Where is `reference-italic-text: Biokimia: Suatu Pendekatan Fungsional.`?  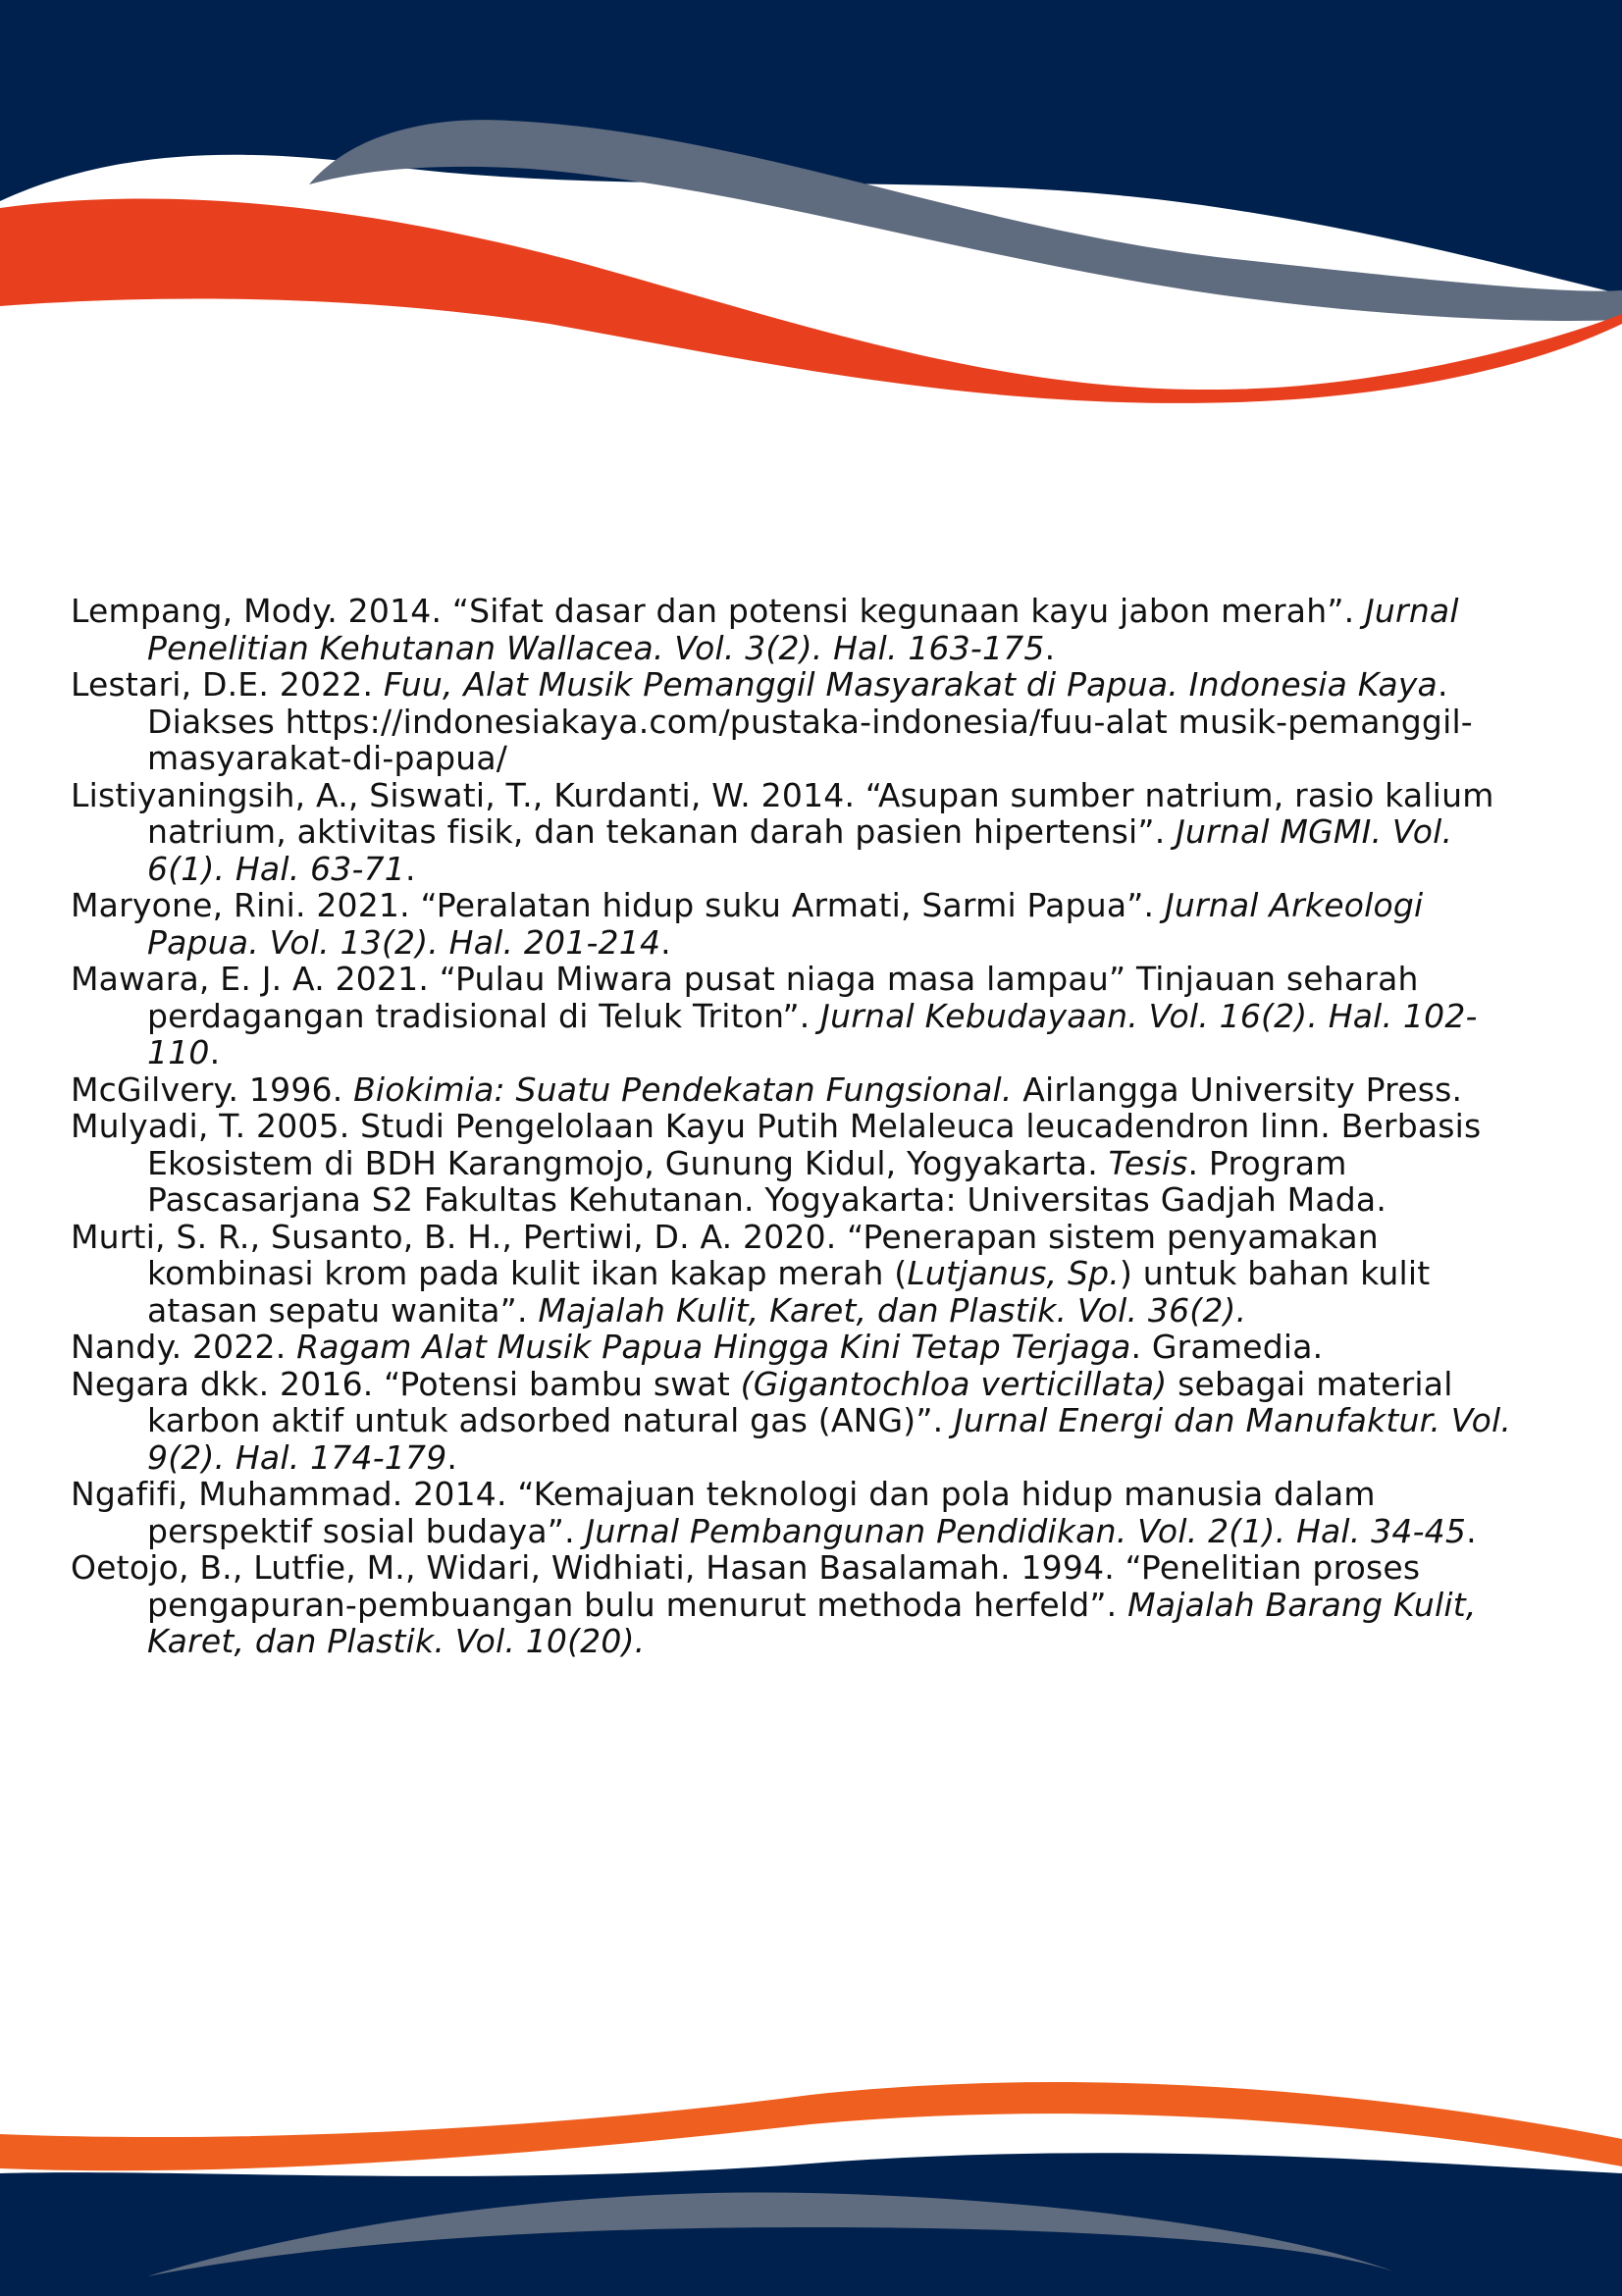
reference-italic-text: Biokimia: Suatu Pendekatan Fungsional. is located at coordinates (683, 1089).